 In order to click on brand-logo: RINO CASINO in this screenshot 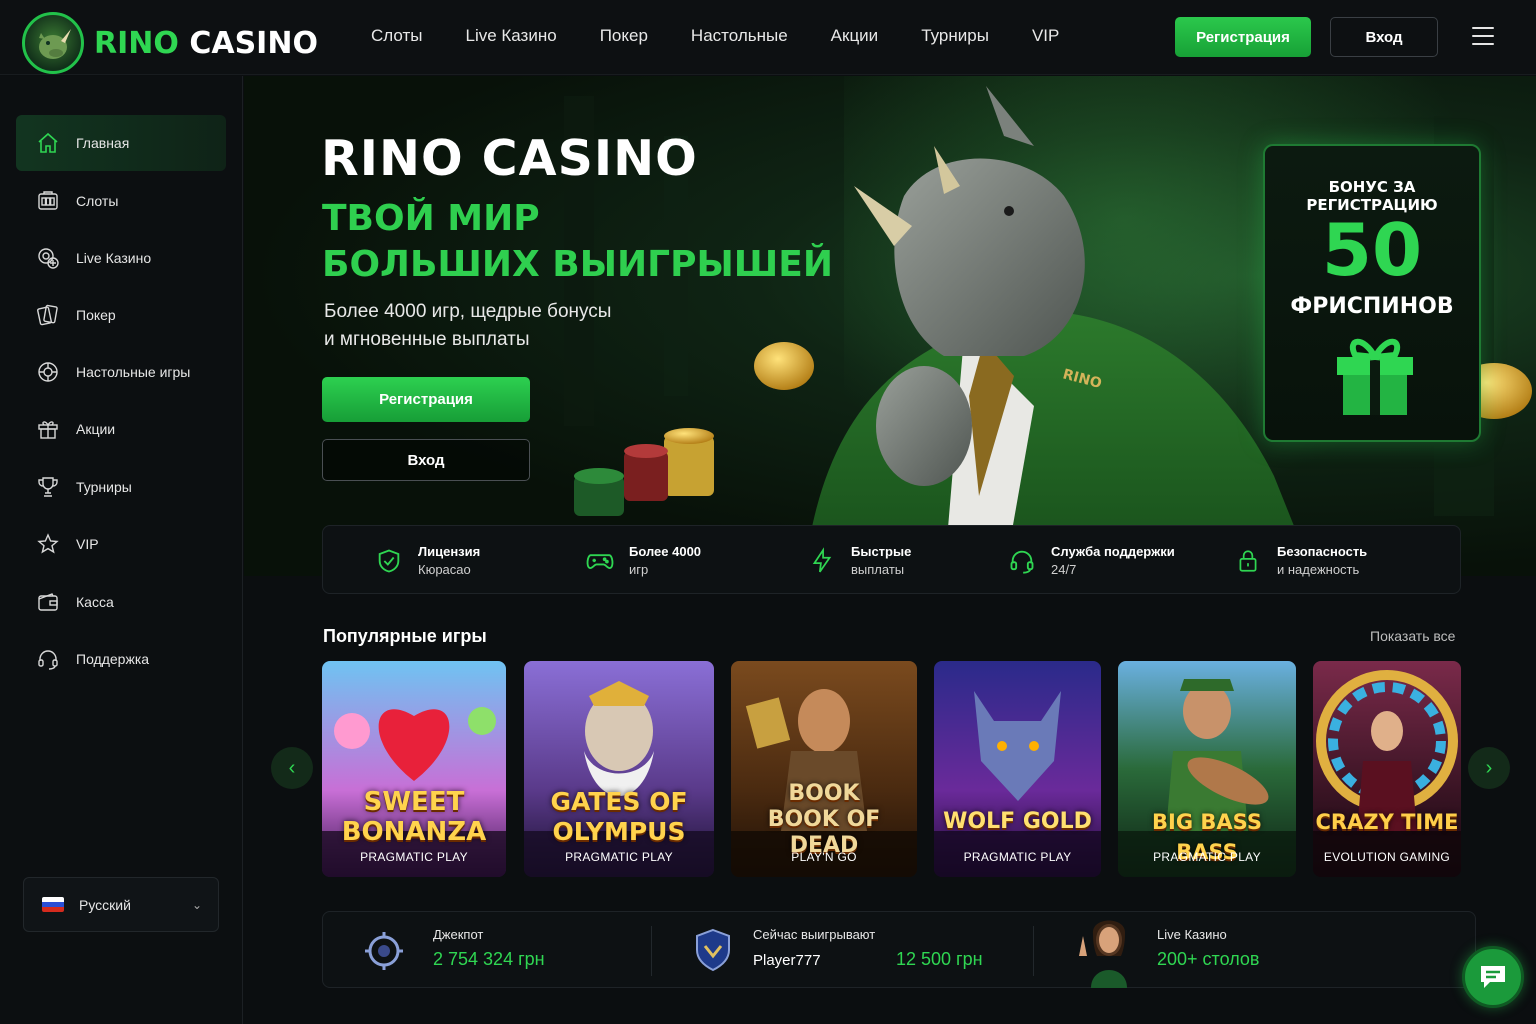, I will do `click(170, 43)`.